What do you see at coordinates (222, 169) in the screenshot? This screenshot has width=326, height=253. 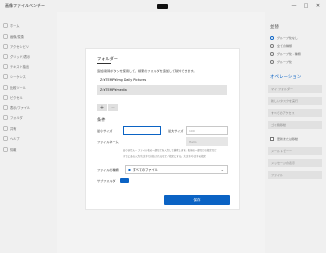 I see `chevron-down-icon: ⌄` at bounding box center [222, 169].